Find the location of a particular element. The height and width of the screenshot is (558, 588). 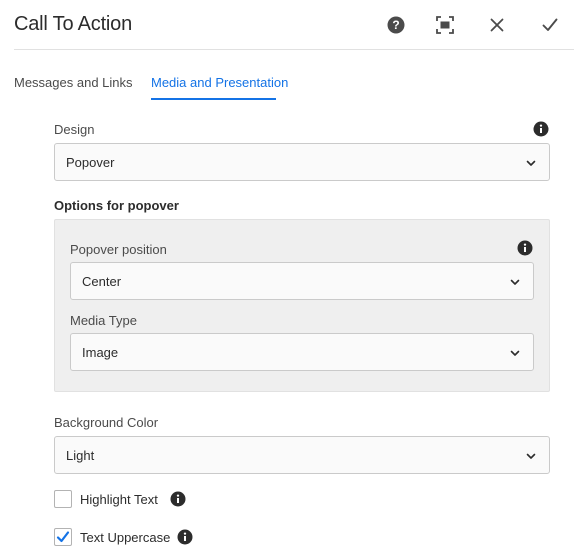

text-uppercase-checkbox is located at coordinates (63, 537).